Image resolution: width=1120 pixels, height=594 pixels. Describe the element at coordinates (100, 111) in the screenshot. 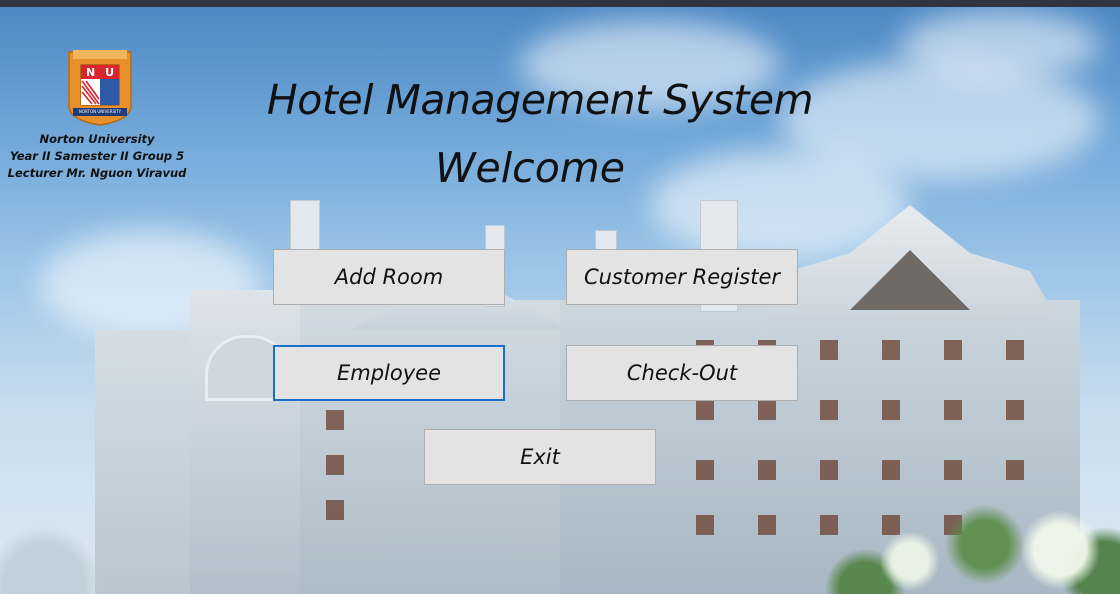

I see `logo-banner: NORTON UNIVERSITY` at that location.